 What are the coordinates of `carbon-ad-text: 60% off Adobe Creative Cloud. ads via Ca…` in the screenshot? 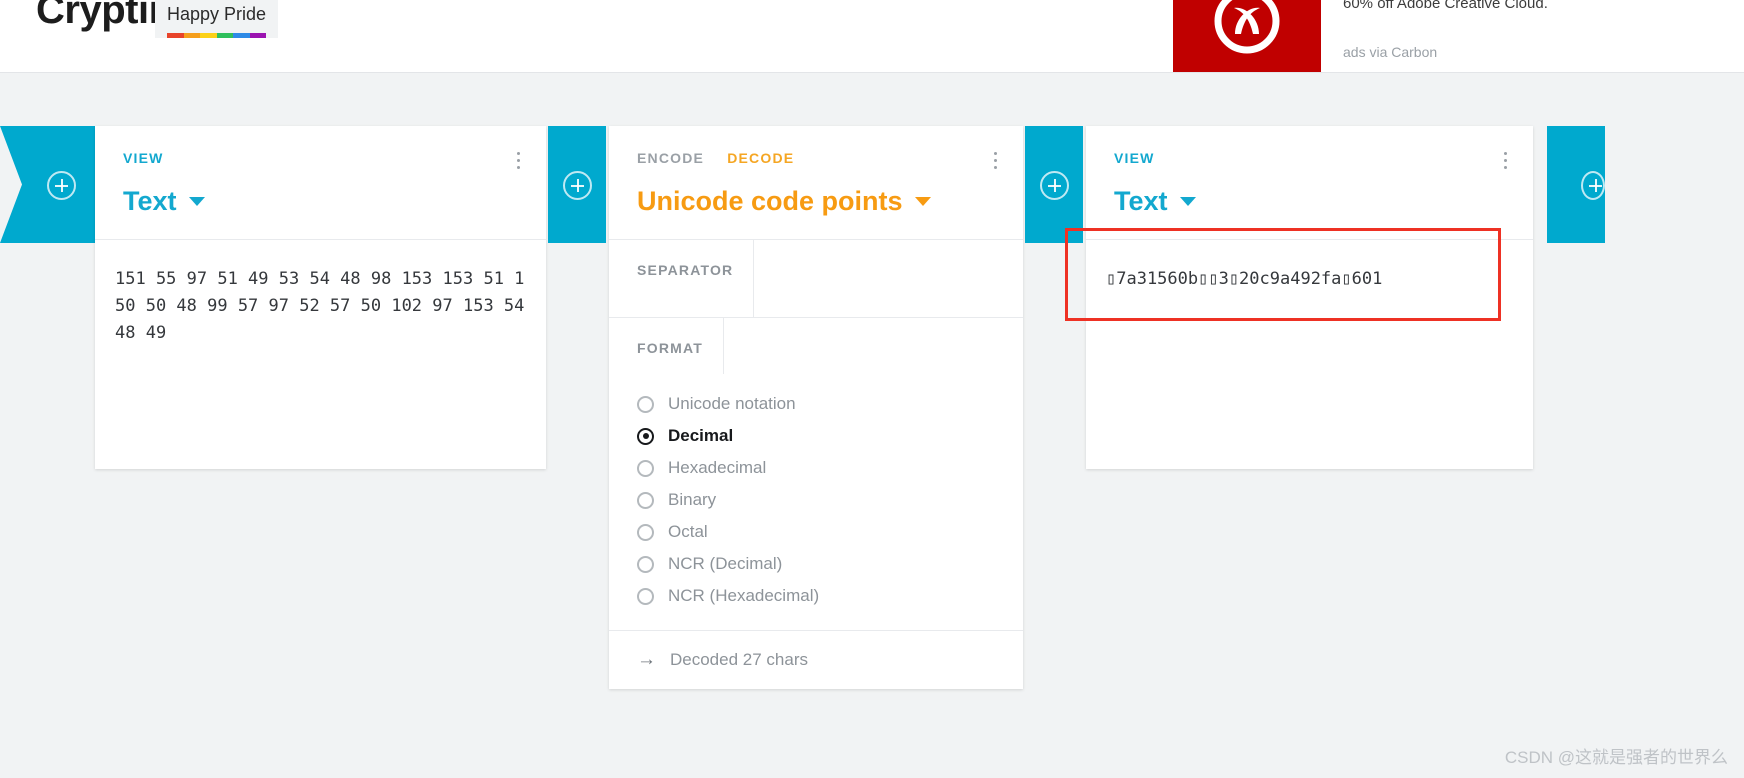 It's located at (1434, 30).